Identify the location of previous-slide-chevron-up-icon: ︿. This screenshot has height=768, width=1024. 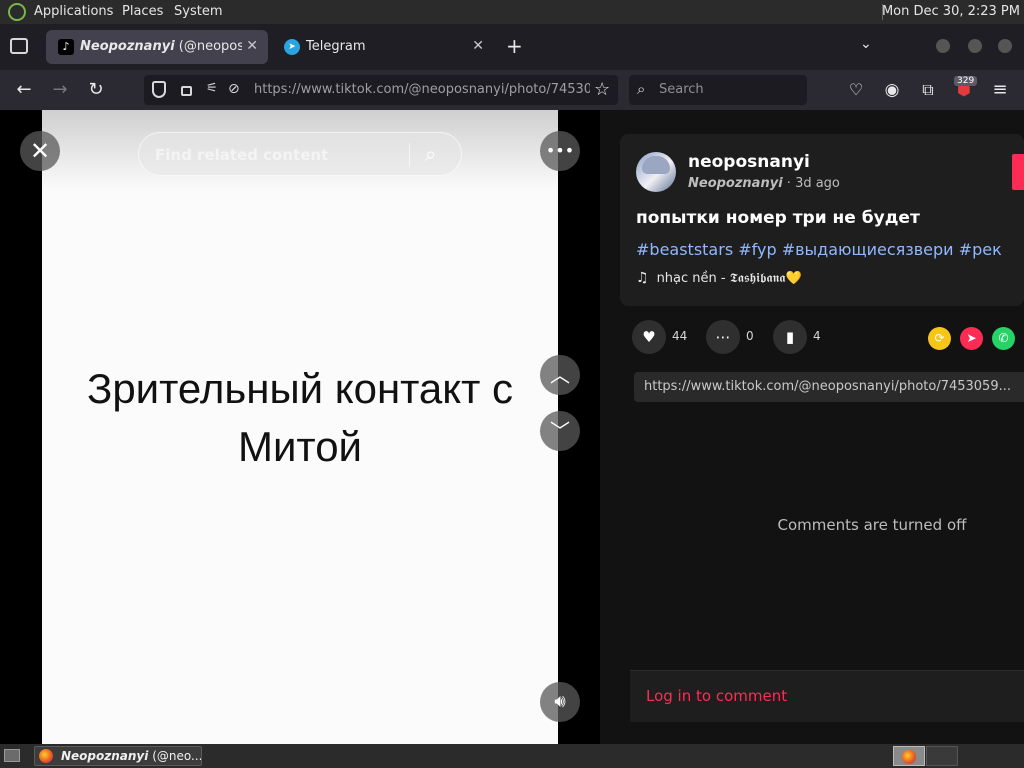
(560, 375).